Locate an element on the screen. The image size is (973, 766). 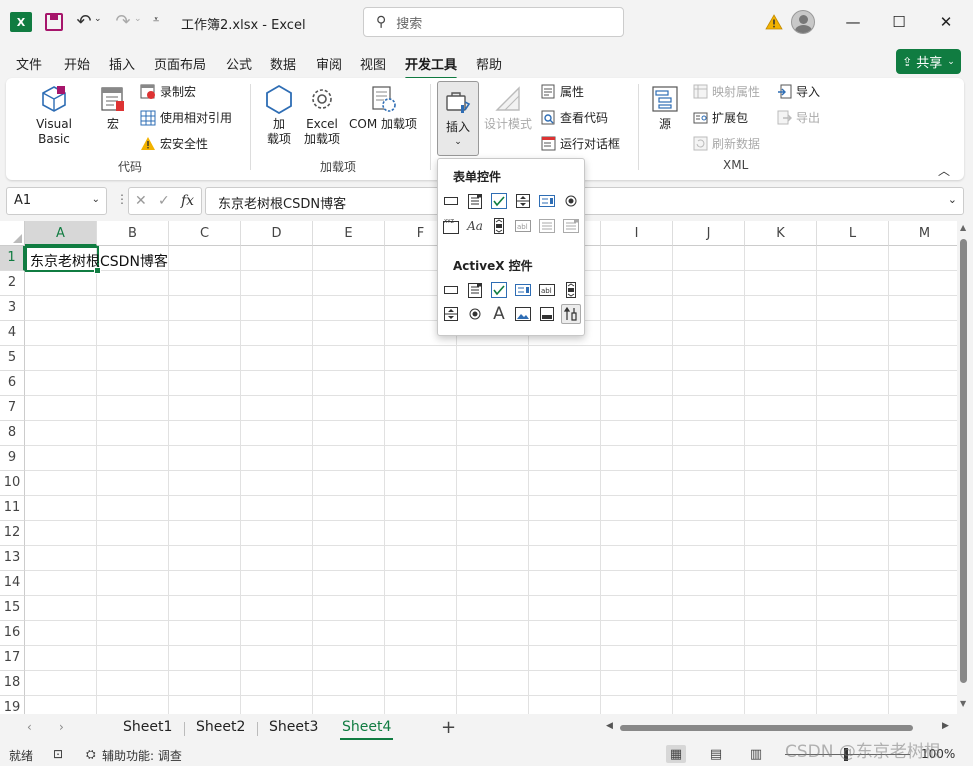
activex-spin-button-icon is located at coordinates (451, 314).